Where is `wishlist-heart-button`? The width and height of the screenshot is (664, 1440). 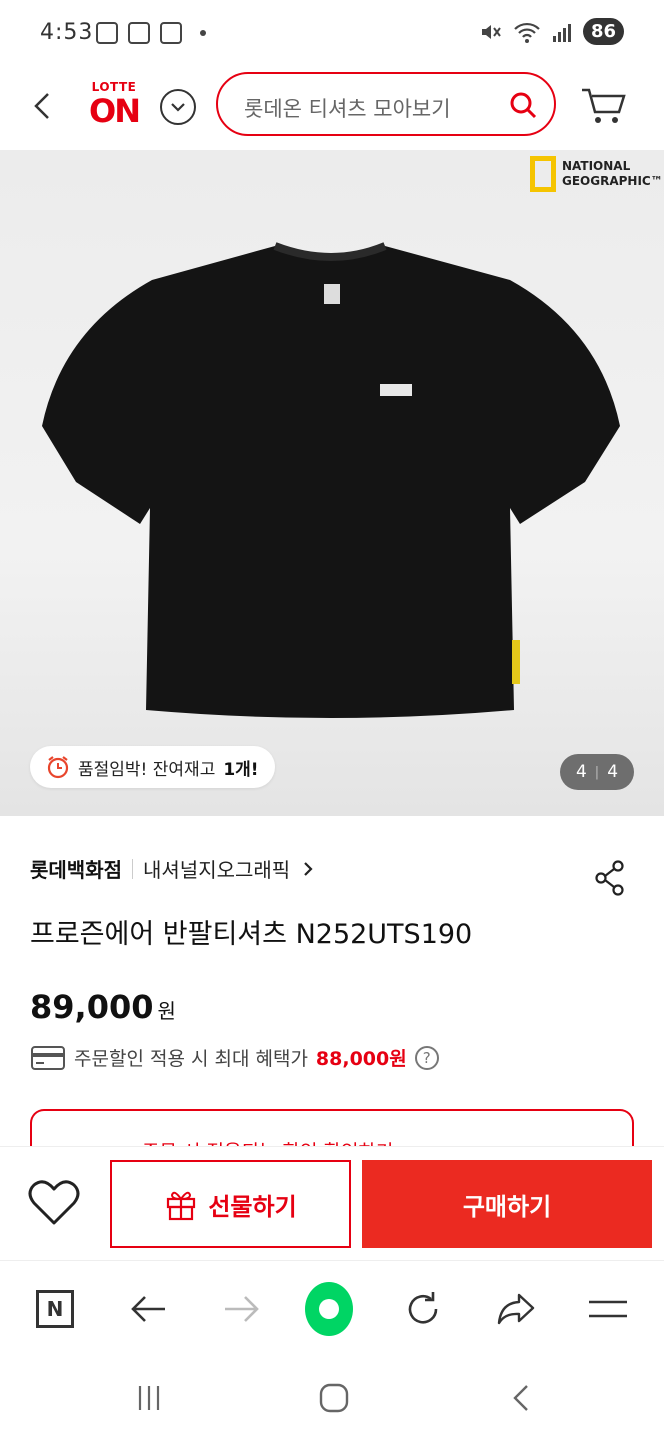 wishlist-heart-button is located at coordinates (54, 1203).